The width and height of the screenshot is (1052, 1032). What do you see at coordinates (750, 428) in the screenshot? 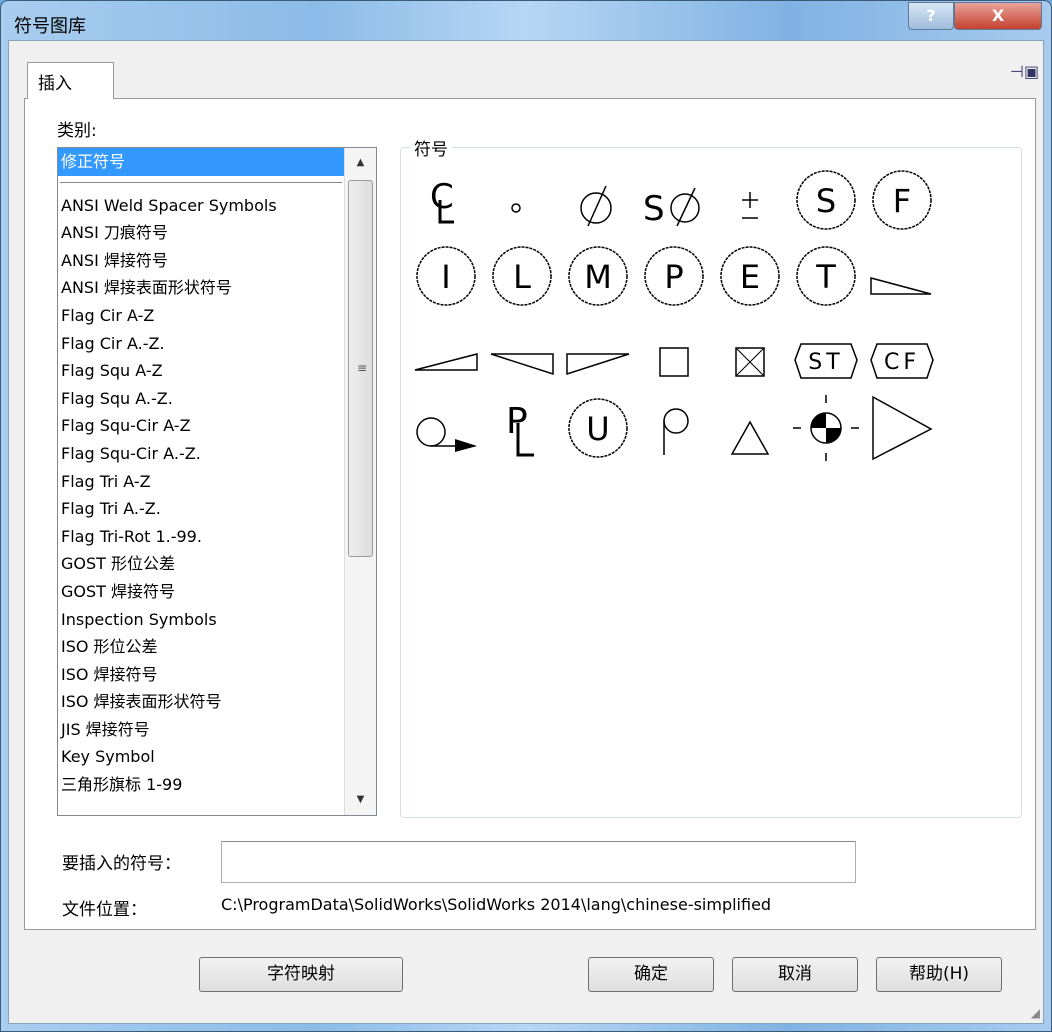
I see `triangle-symbol` at bounding box center [750, 428].